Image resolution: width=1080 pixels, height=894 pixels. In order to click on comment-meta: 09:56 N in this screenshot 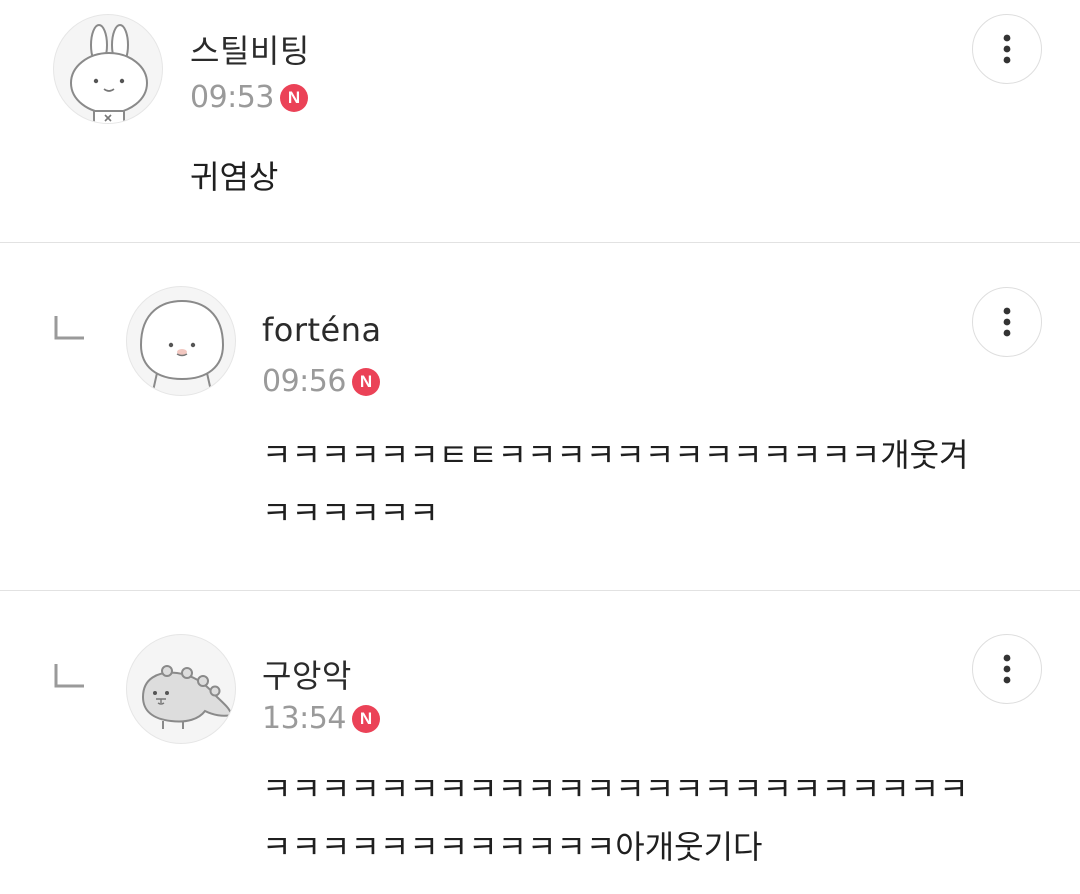, I will do `click(321, 384)`.